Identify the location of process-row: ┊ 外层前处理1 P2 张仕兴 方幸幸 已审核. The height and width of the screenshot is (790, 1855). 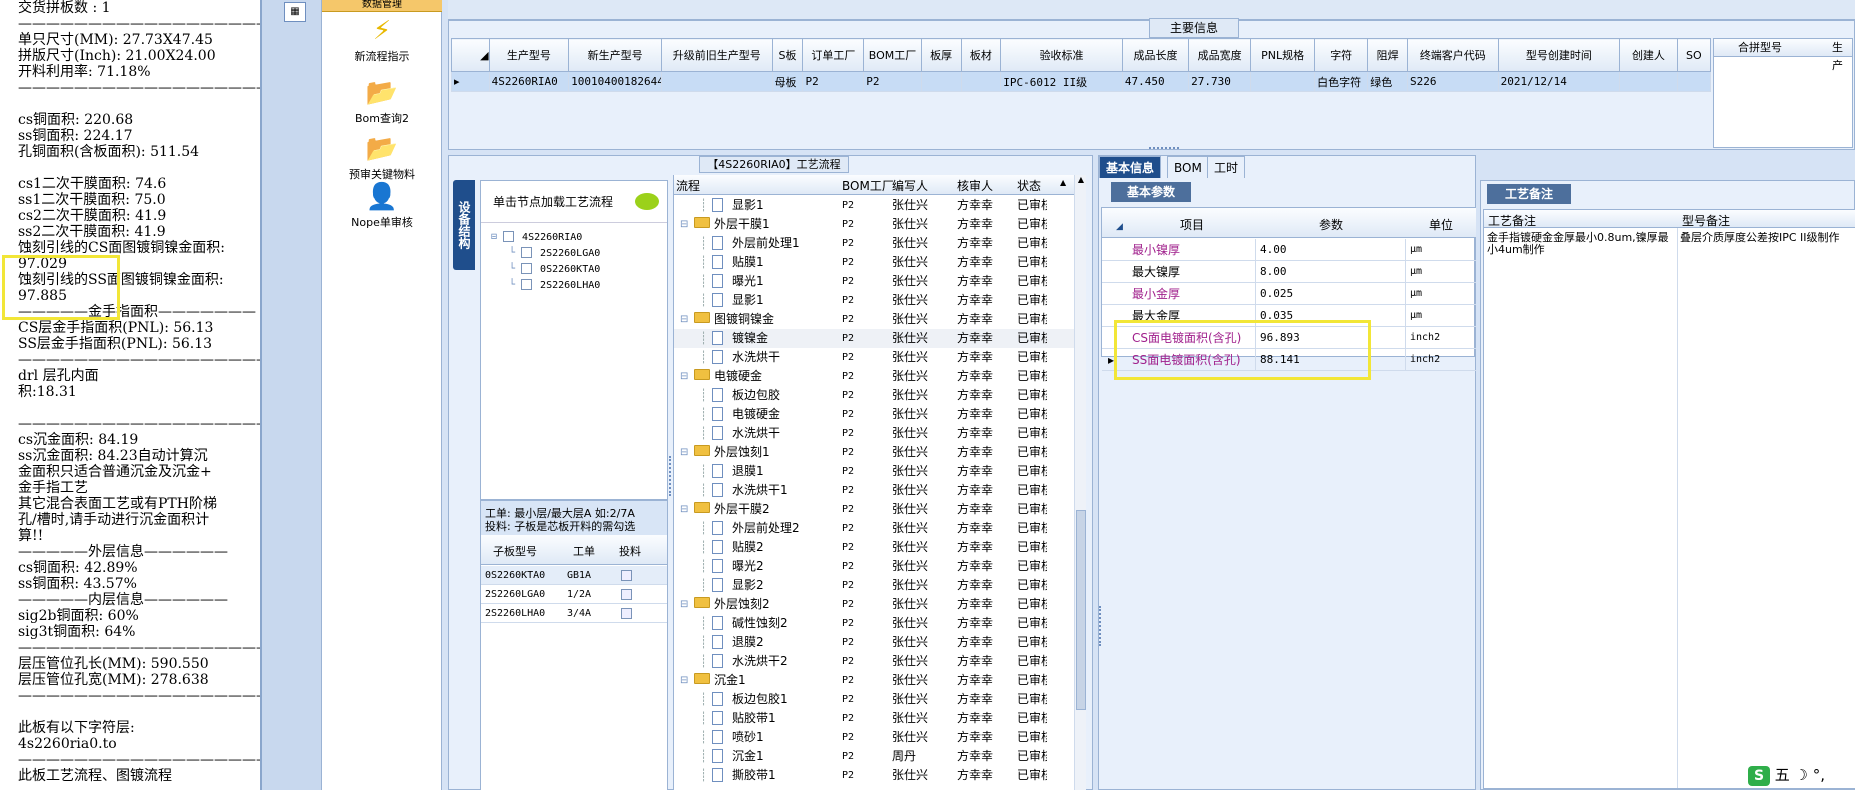
(876, 243).